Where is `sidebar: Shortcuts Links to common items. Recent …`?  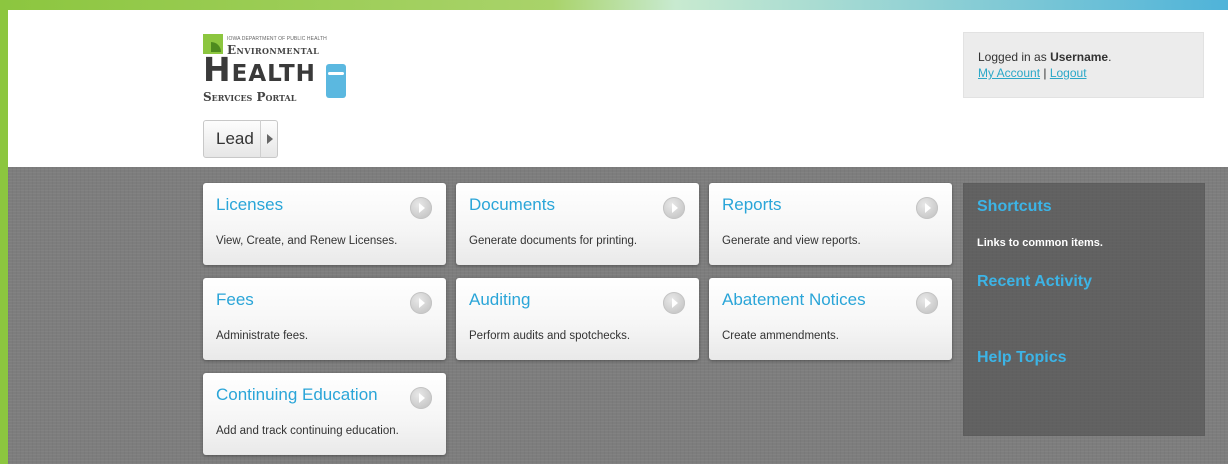 sidebar: Shortcuts Links to common items. Recent … is located at coordinates (1084, 309).